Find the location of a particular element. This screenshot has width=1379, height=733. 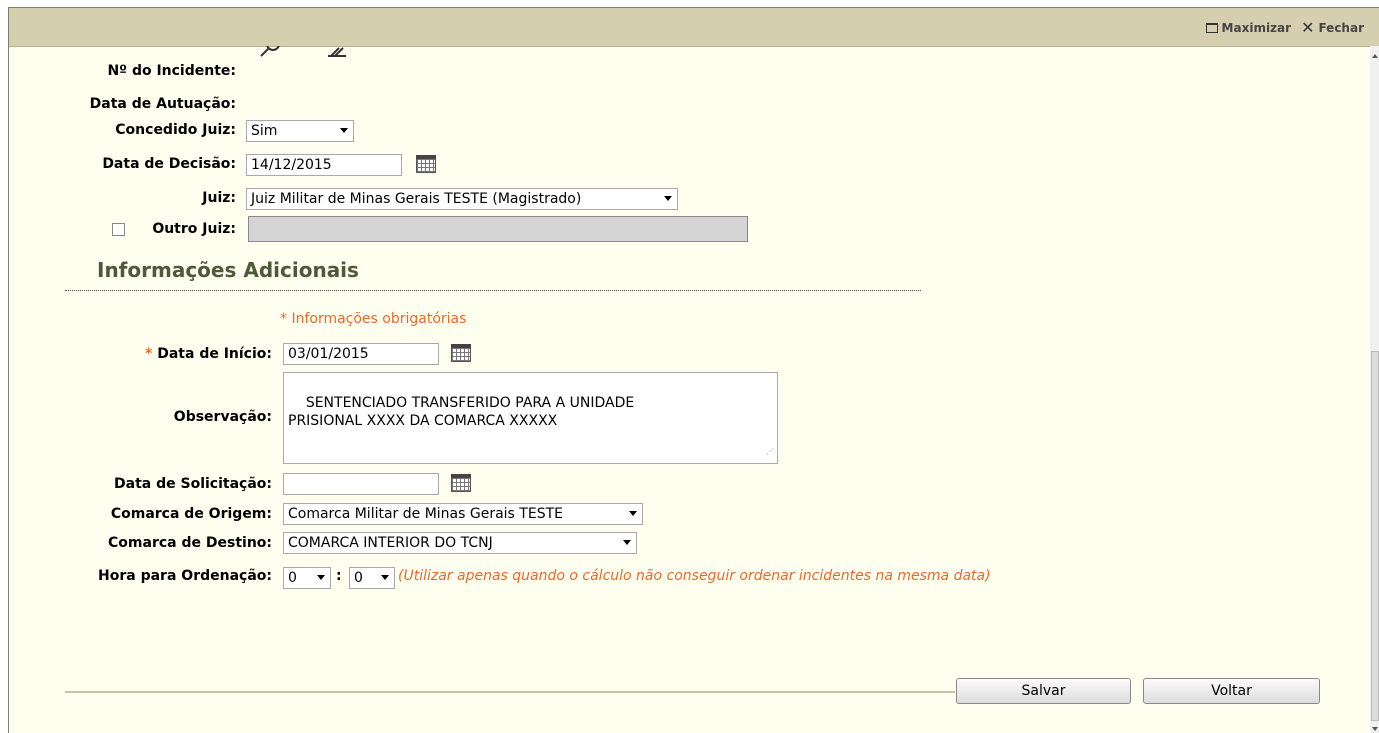

incidente-label: Nº do Incidente: is located at coordinates (171, 71).